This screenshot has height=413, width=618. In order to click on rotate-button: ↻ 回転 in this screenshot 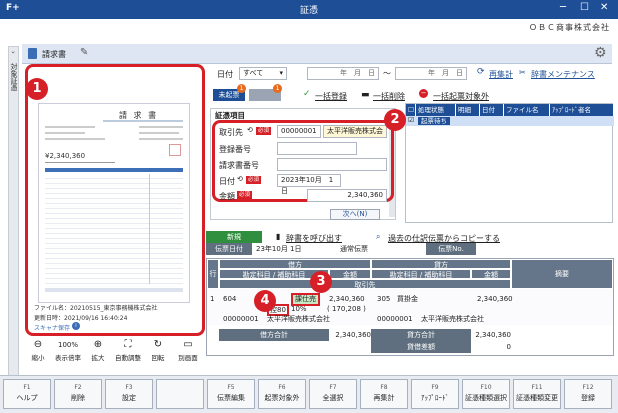, I will do `click(158, 350)`.